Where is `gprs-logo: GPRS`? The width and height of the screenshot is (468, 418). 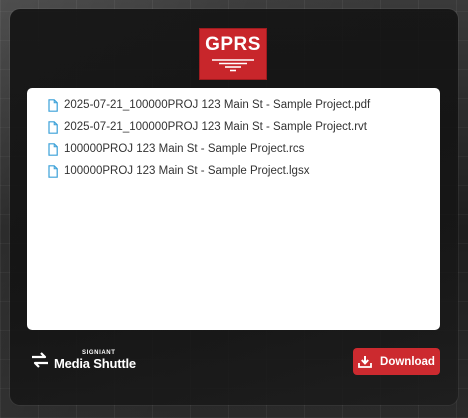
gprs-logo: GPRS is located at coordinates (233, 54).